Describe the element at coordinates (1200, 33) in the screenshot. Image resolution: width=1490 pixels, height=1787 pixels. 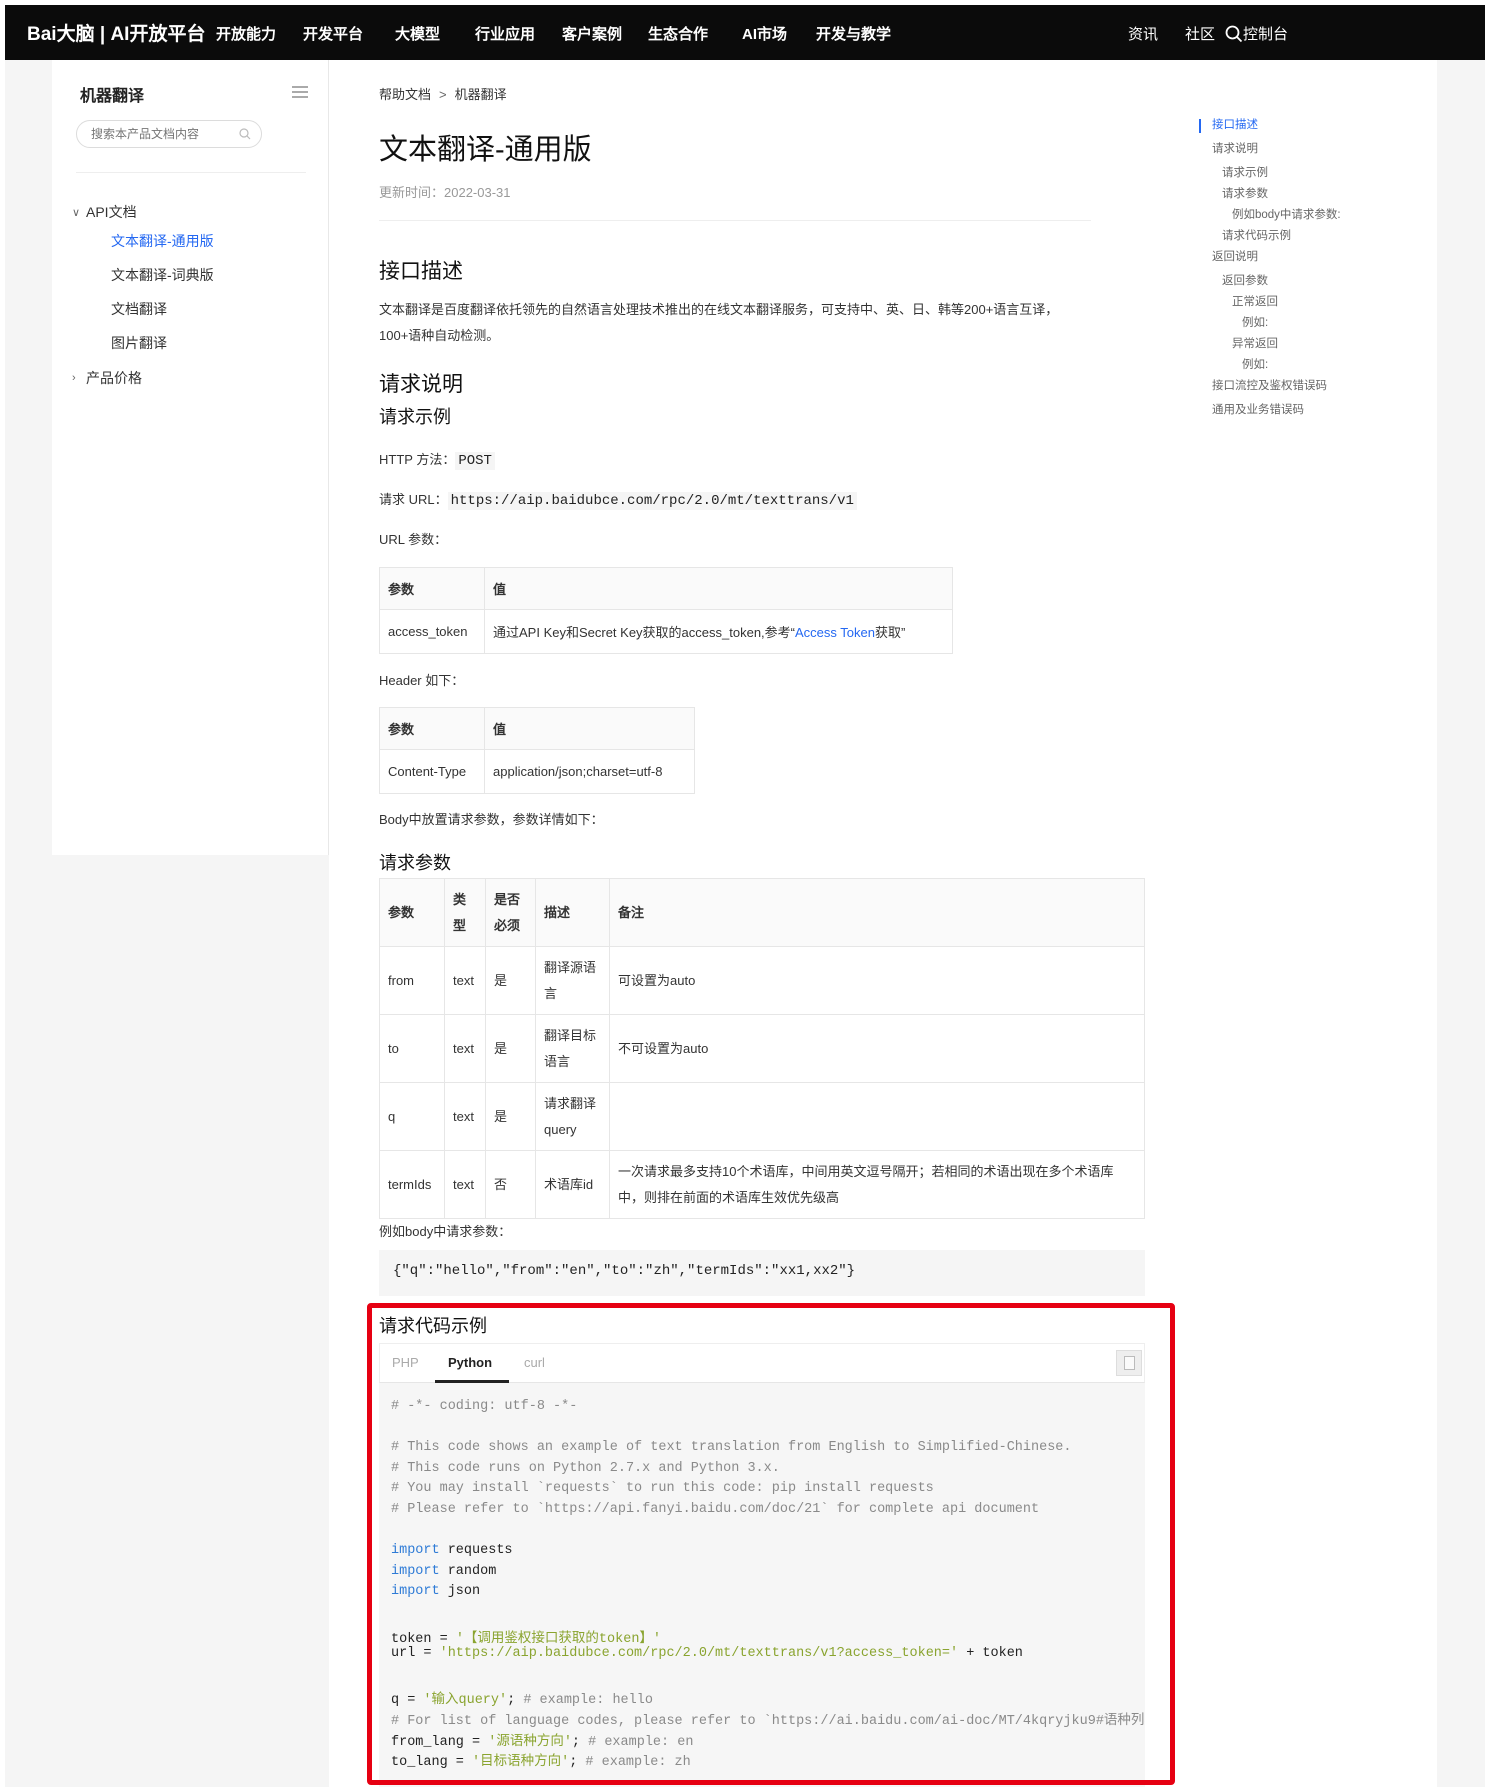
I see `nav-item-community: 社区` at that location.